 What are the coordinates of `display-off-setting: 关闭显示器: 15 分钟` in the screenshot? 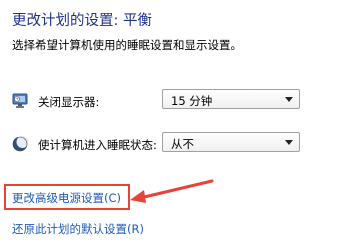 It's located at (177, 101).